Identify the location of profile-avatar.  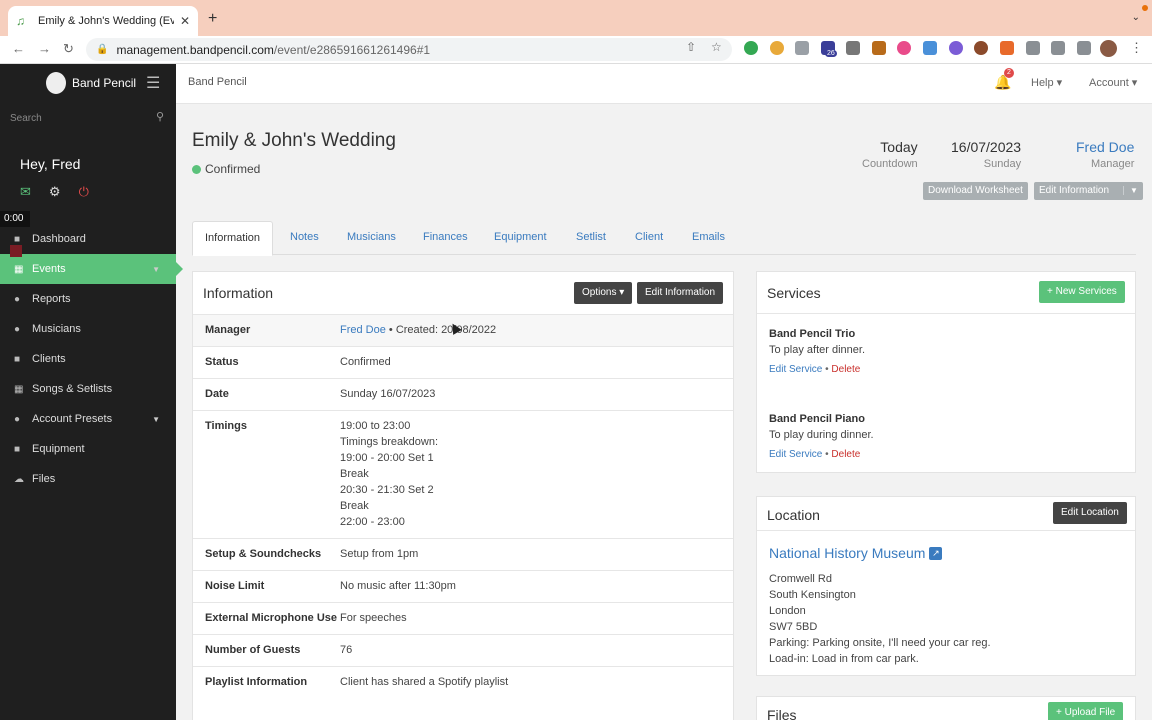
(1108, 48).